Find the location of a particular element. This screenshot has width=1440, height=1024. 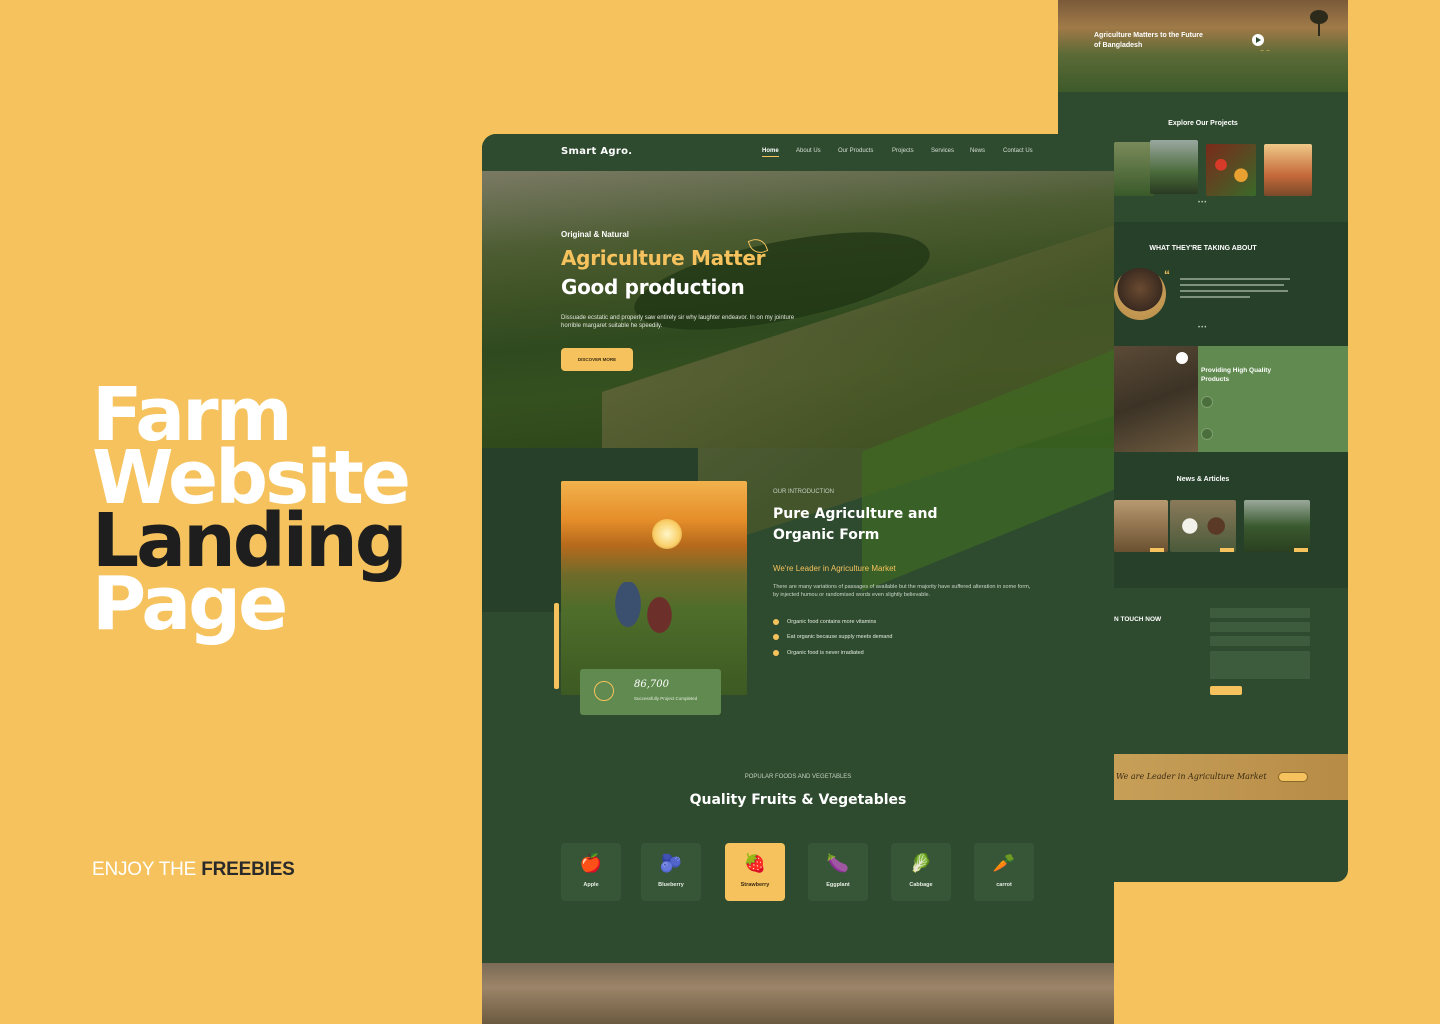

banner-button is located at coordinates (1293, 777).